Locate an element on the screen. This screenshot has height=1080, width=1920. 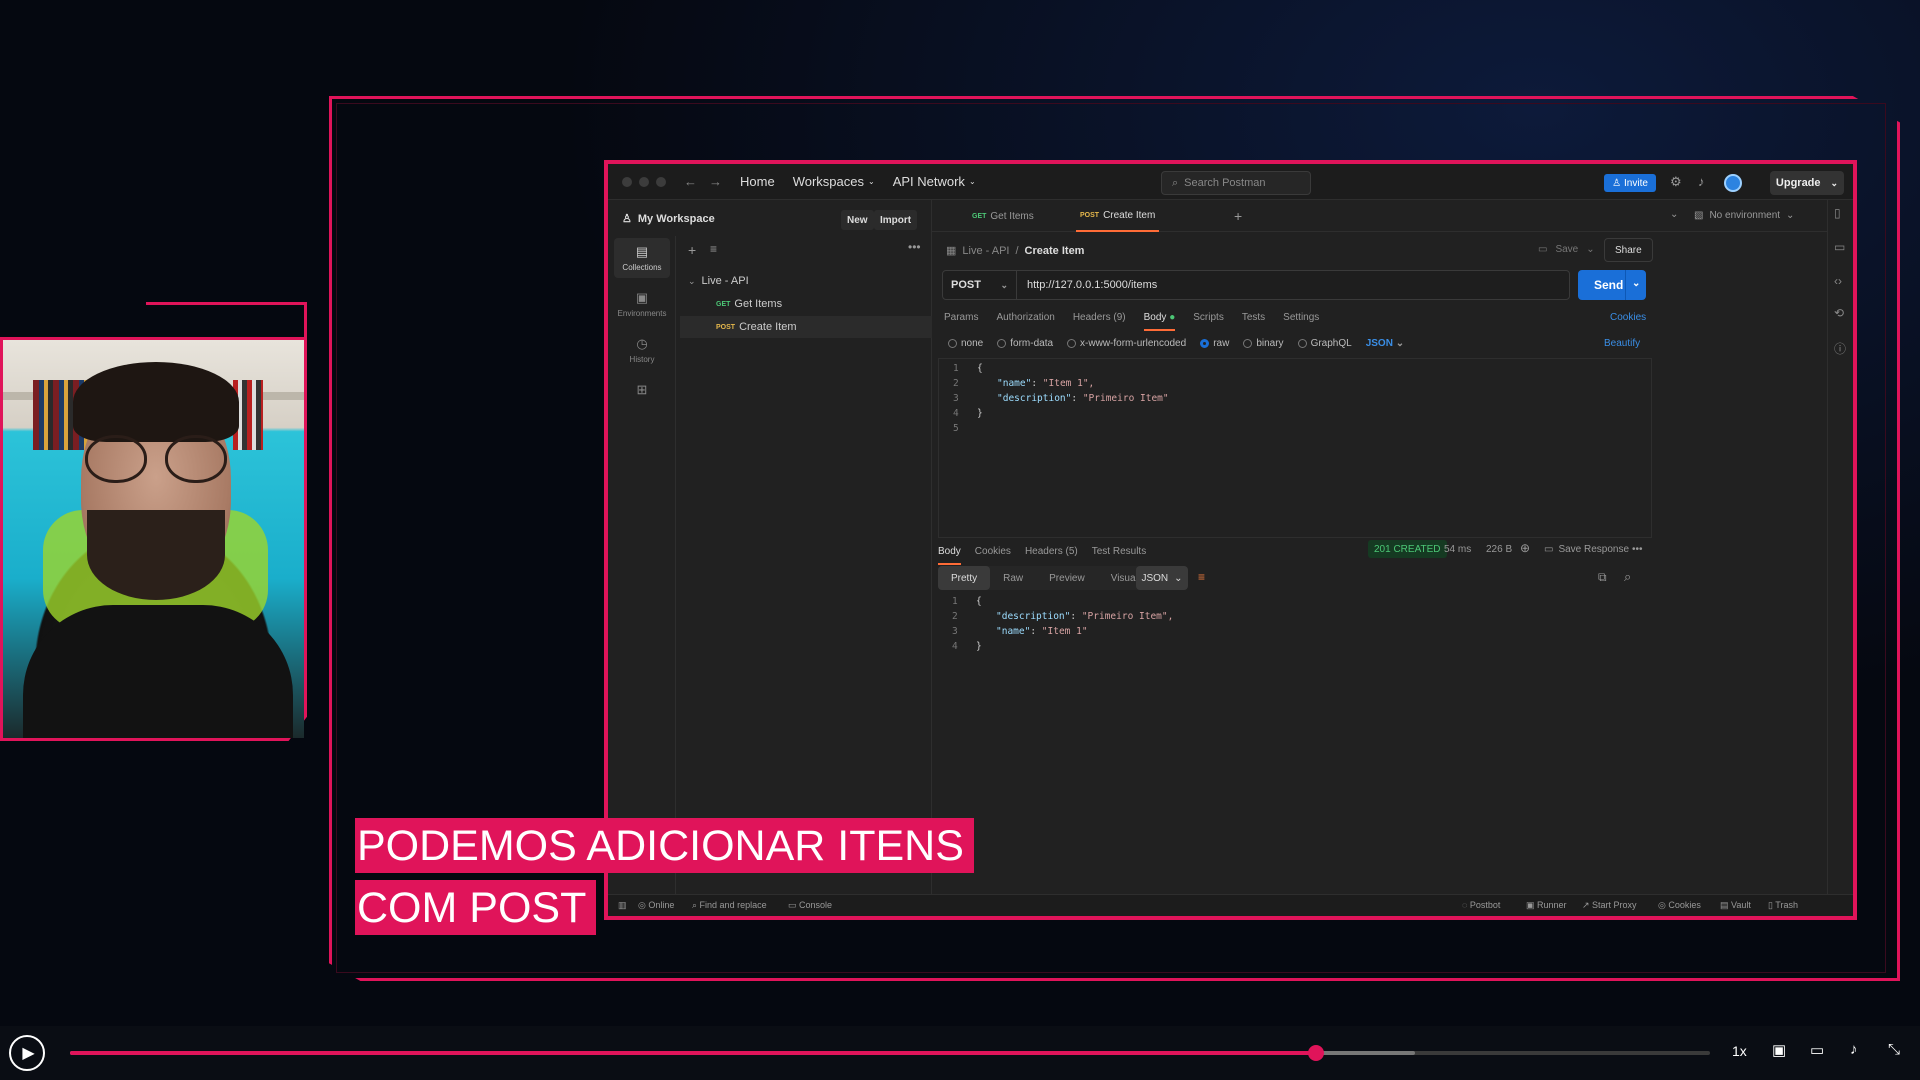
radio-urlencoded: x-www-form-urlencoded is located at coordinates (1126, 343).